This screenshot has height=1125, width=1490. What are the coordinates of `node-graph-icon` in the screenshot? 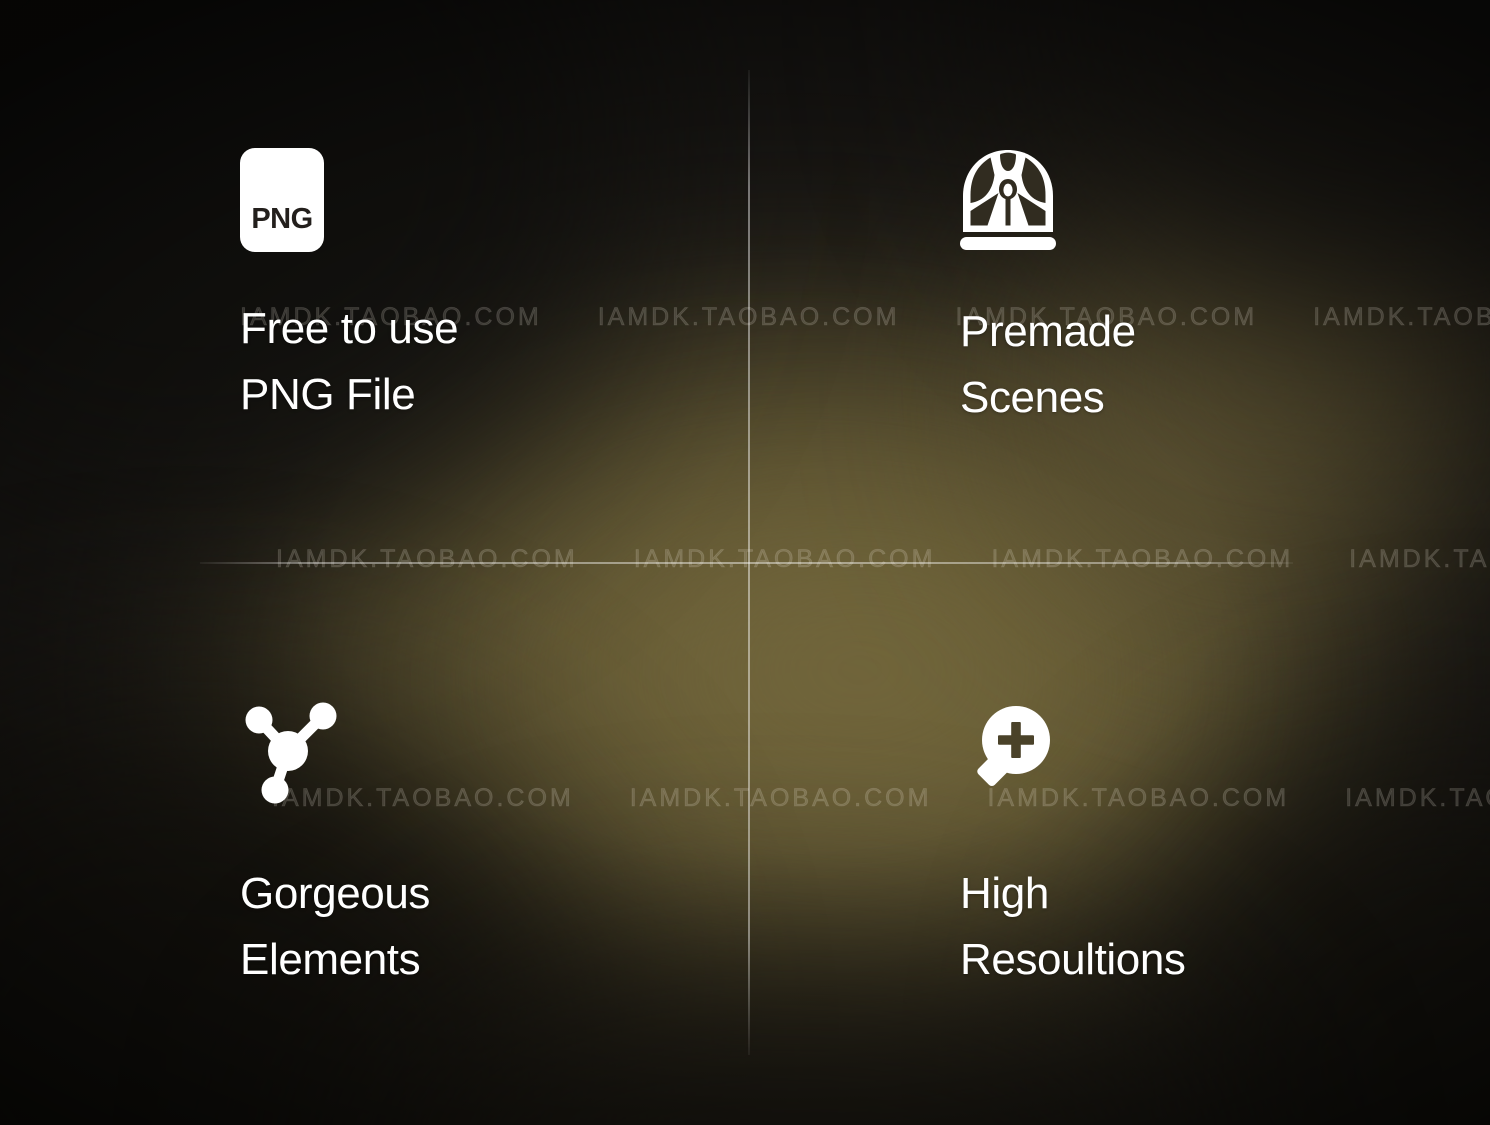 It's located at (335, 754).